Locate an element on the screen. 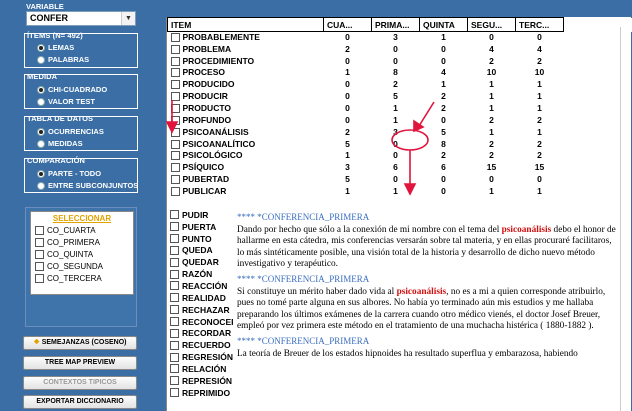  arrow-upper-icon is located at coordinates (426, 114).